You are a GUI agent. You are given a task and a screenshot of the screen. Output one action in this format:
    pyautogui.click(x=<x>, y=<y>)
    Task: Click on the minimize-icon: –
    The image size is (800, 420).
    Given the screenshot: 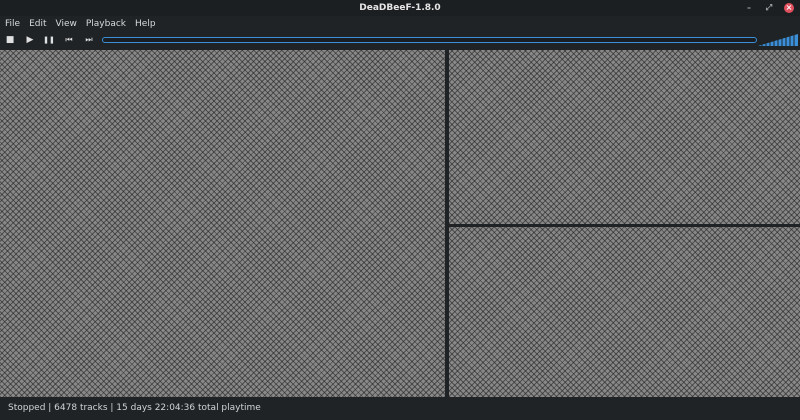 What is the action you would take?
    pyautogui.click(x=749, y=8)
    